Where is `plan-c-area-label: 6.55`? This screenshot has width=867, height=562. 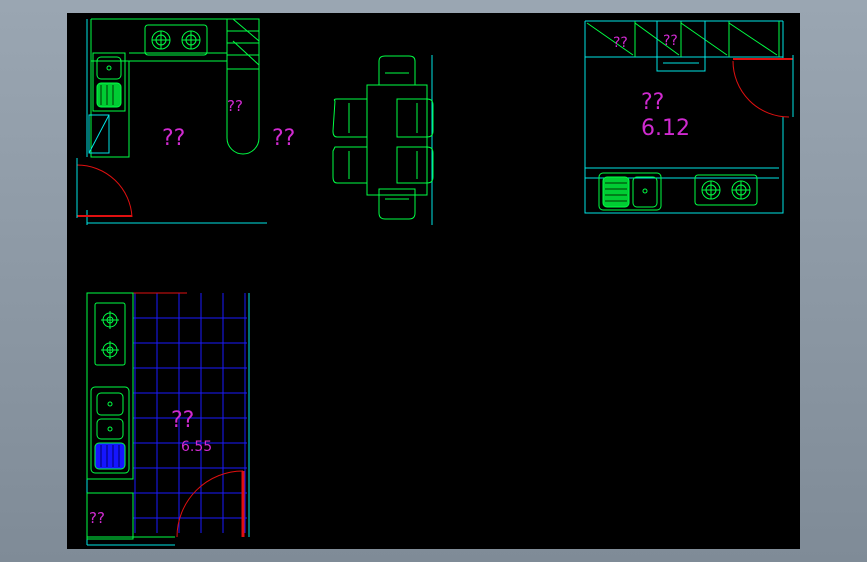
plan-c-area-label: 6.55 is located at coordinates (196, 447).